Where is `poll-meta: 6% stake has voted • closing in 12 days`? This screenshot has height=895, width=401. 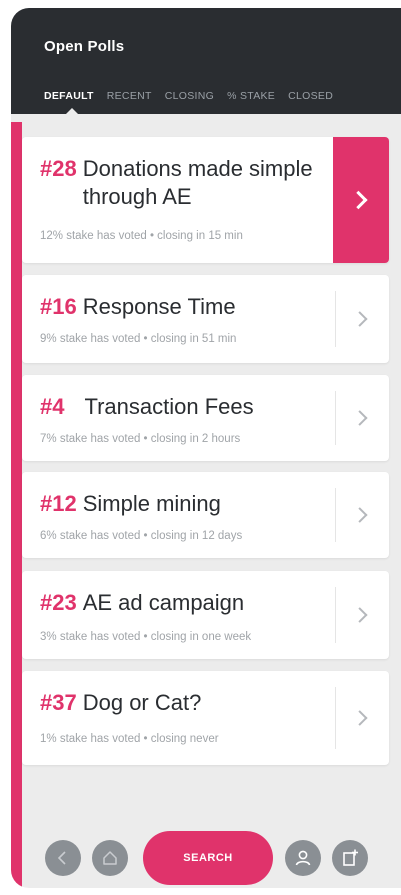 poll-meta: 6% stake has voted • closing in 12 days is located at coordinates (141, 536).